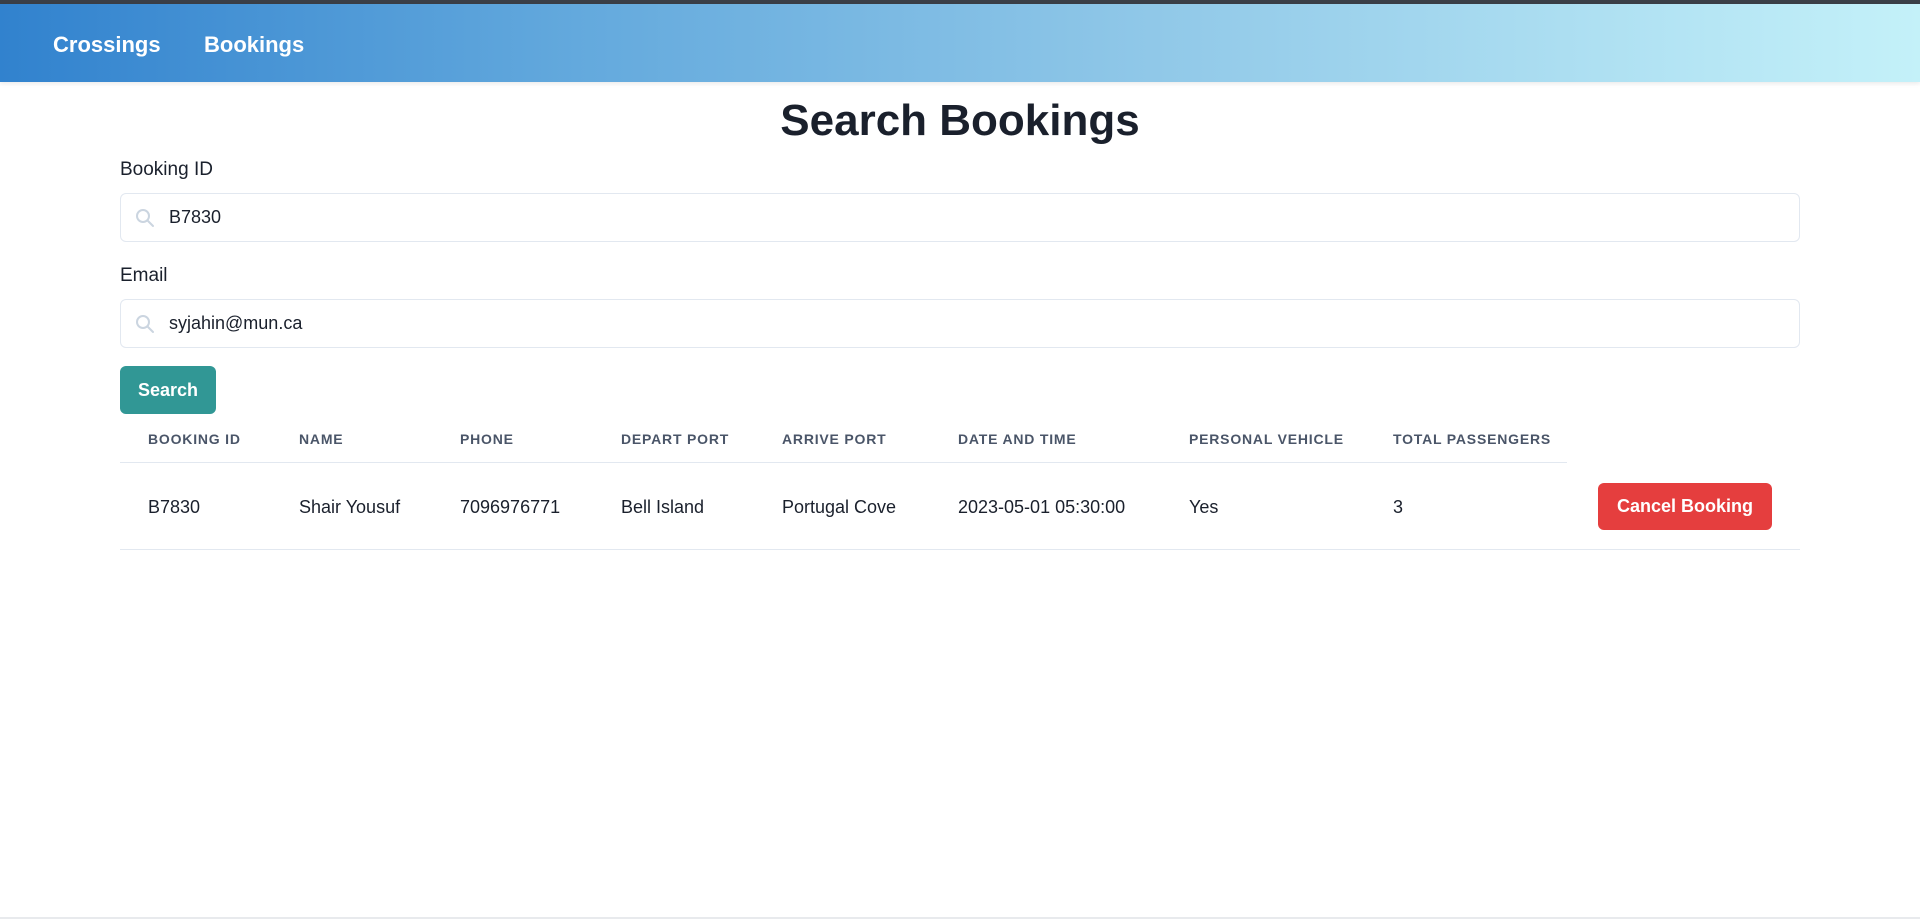 This screenshot has width=1920, height=919. Describe the element at coordinates (168, 390) in the screenshot. I see `search-button: Search` at that location.